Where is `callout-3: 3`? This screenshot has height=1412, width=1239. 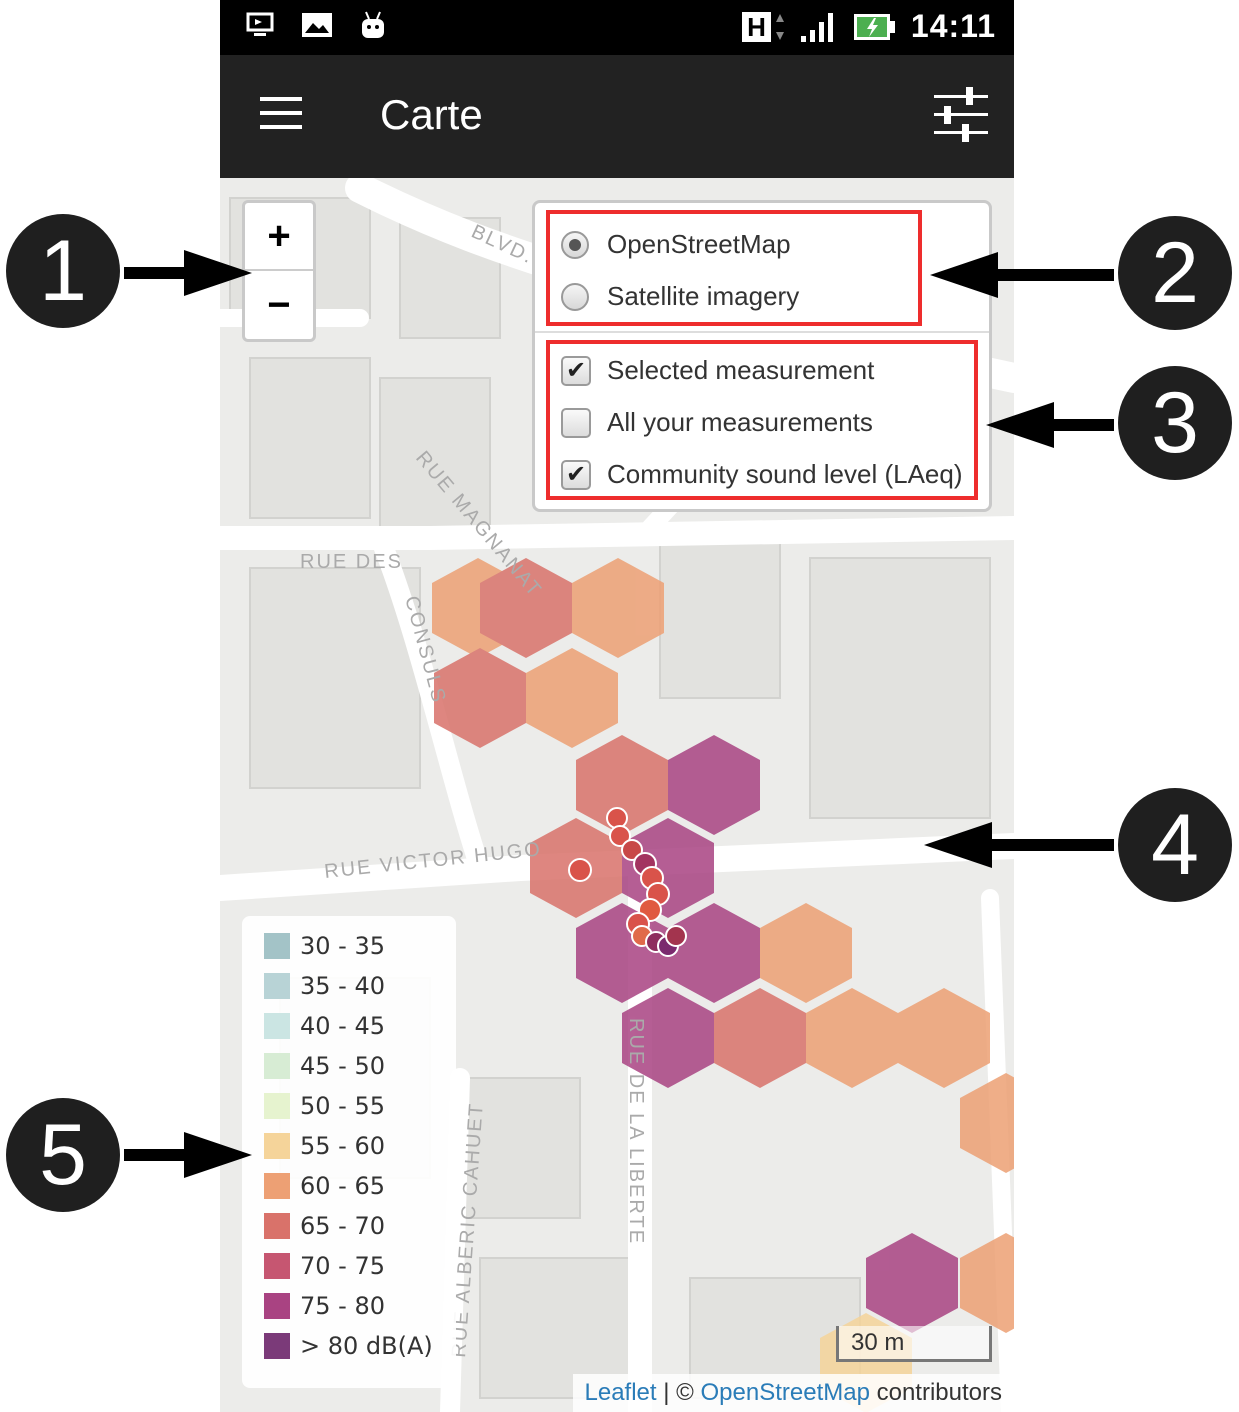
callout-3: 3 is located at coordinates (1175, 423).